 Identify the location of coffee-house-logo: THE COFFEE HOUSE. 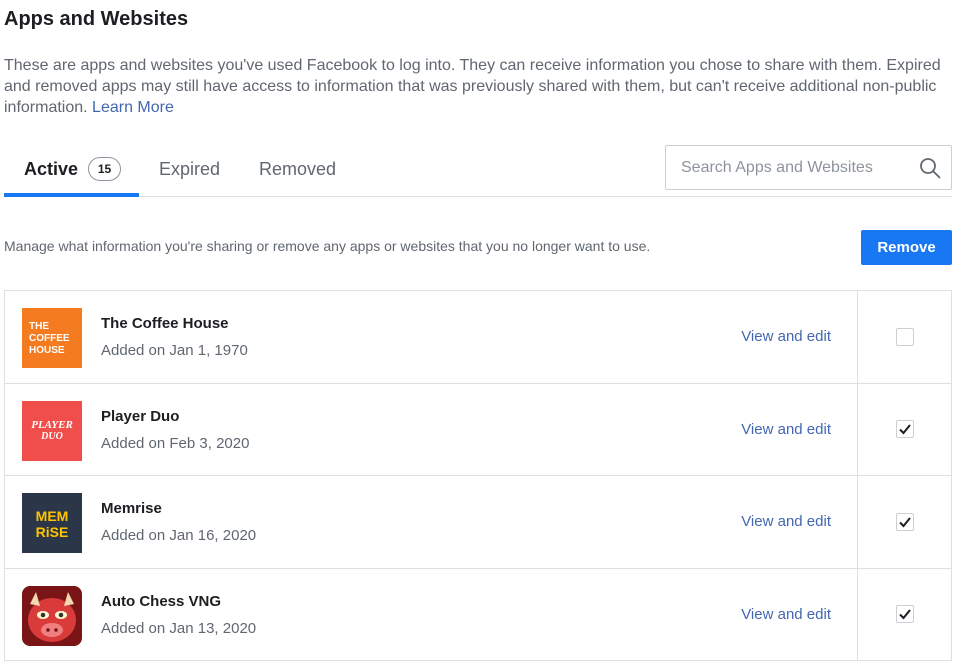
(52, 338).